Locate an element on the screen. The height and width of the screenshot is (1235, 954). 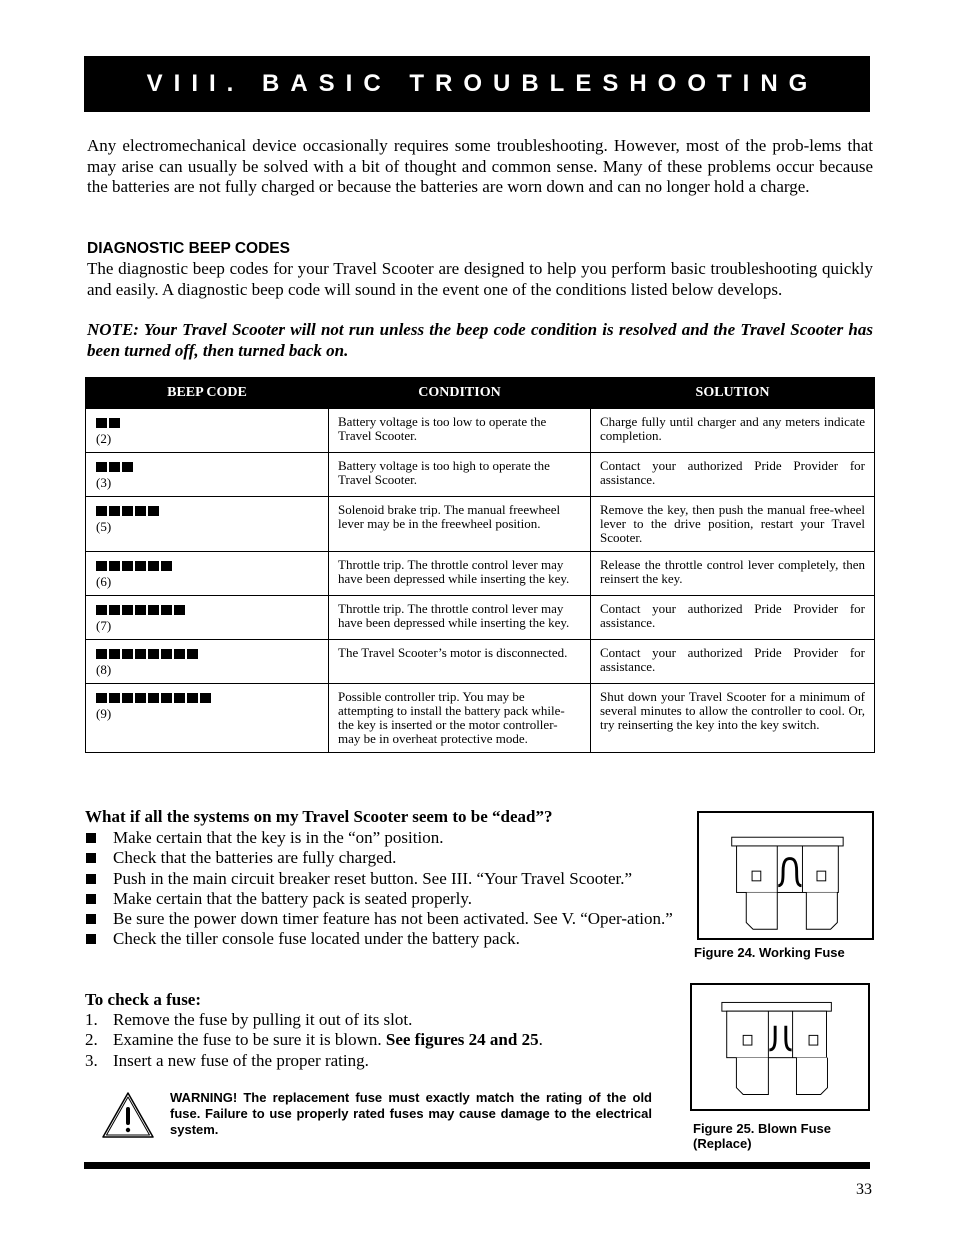
beep-code-cell: (6) is located at coordinates (207, 573).